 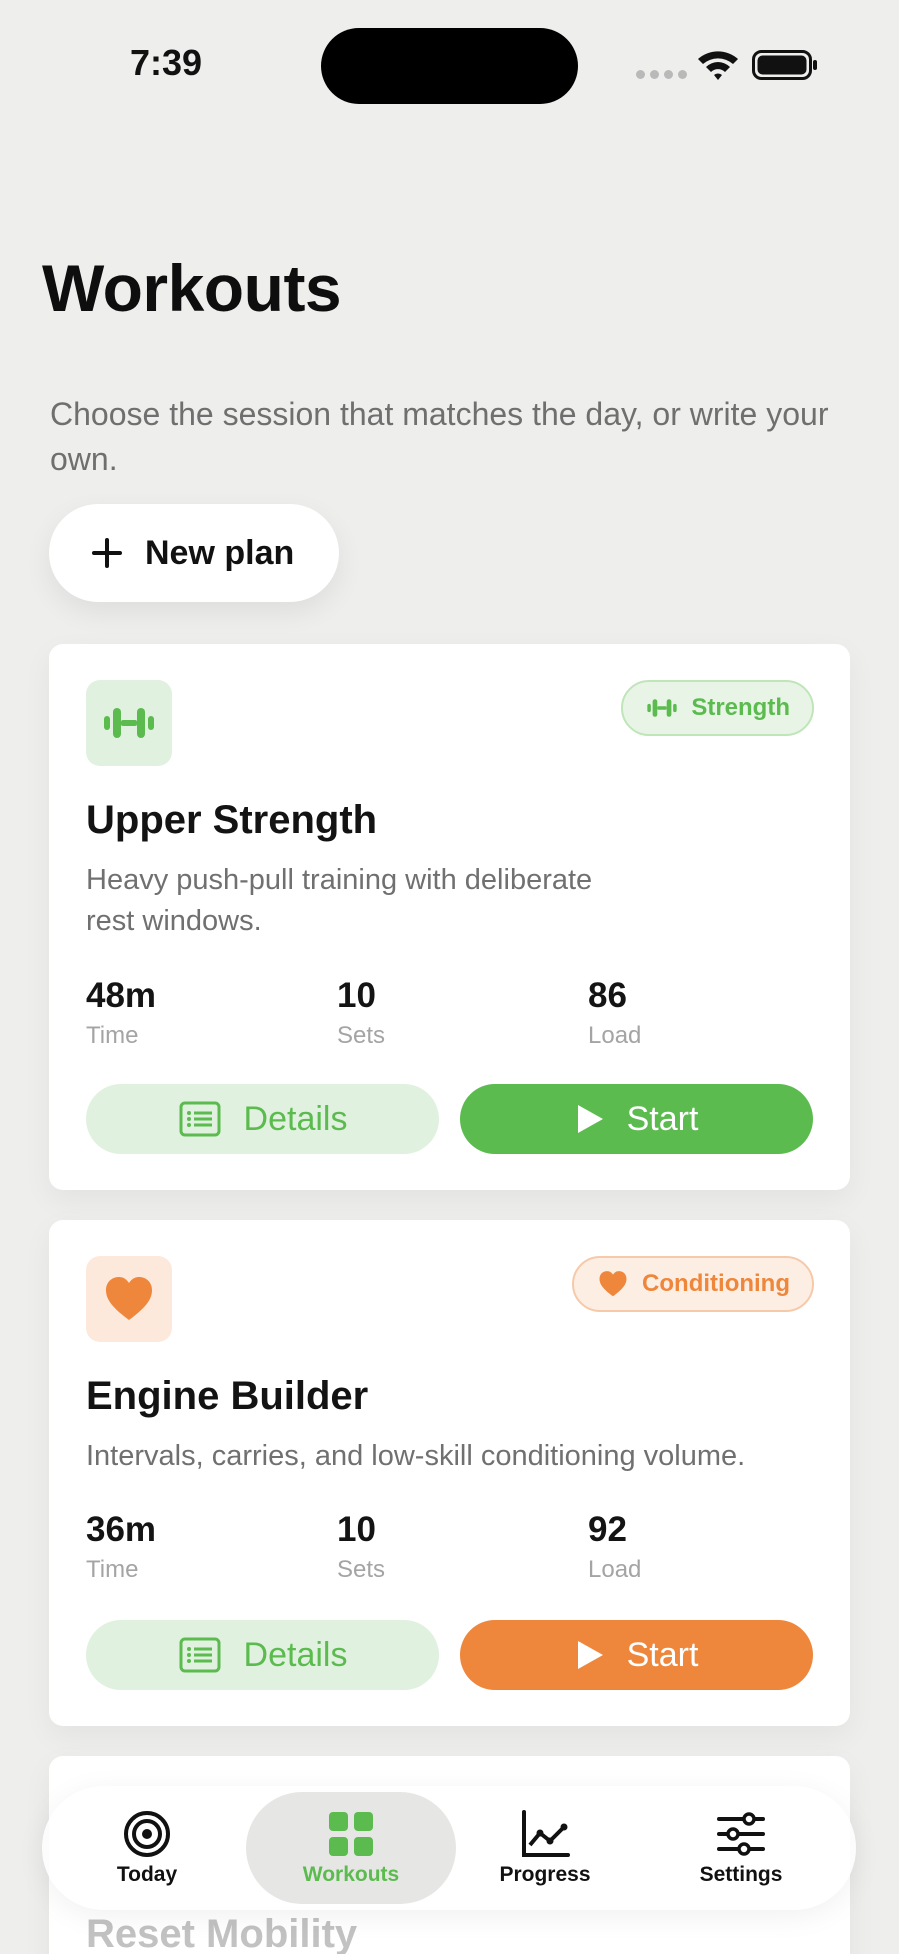 What do you see at coordinates (351, 1834) in the screenshot?
I see `grid-icon` at bounding box center [351, 1834].